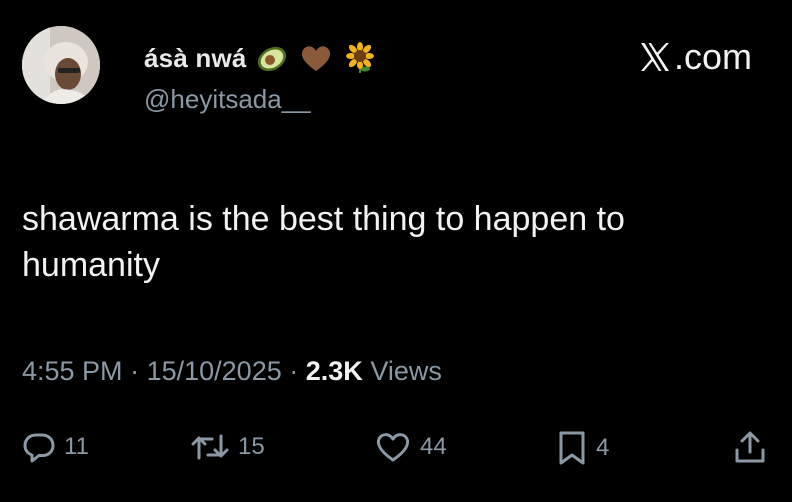 The height and width of the screenshot is (502, 792). What do you see at coordinates (406, 371) in the screenshot?
I see `views-label: Views` at bounding box center [406, 371].